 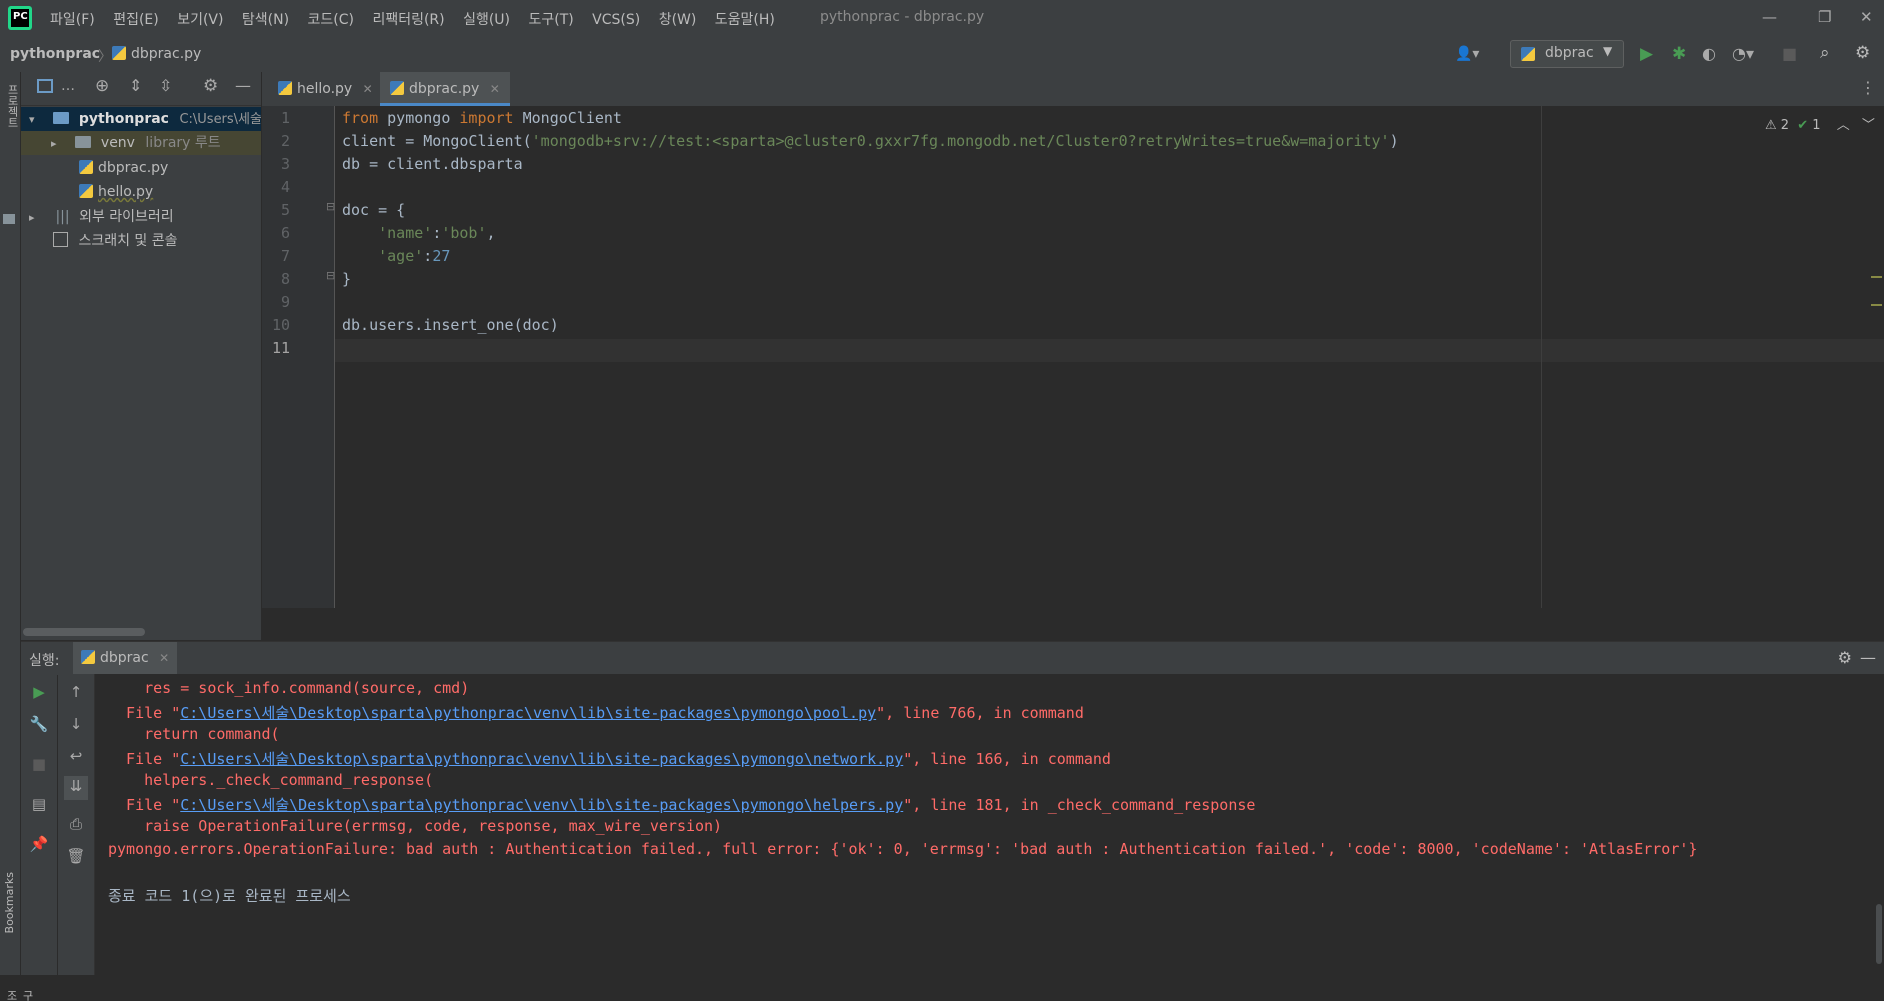 What do you see at coordinates (1862, 53) in the screenshot?
I see `settings-gear-icon: ⚙` at bounding box center [1862, 53].